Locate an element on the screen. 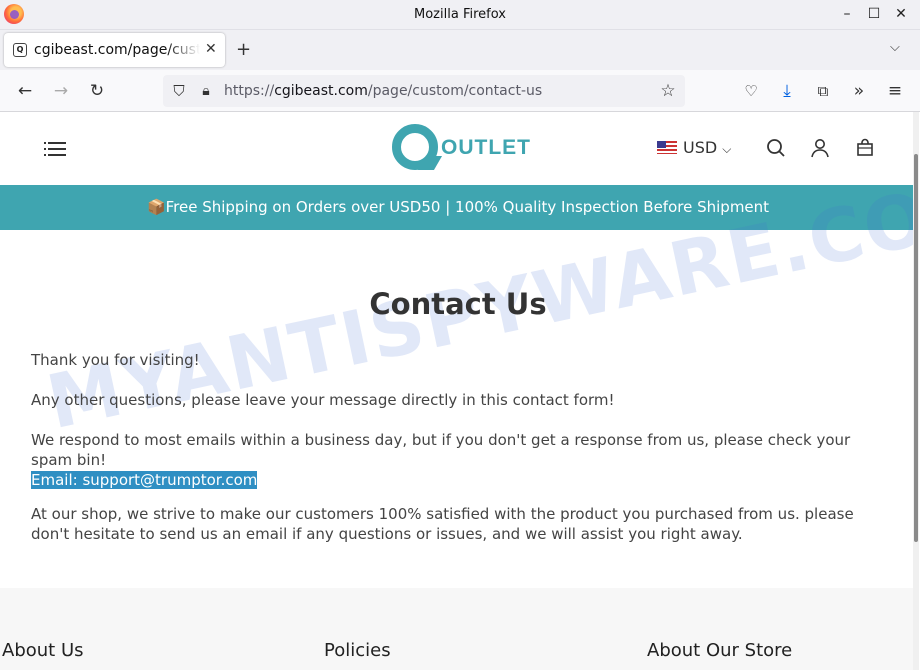 The image size is (920, 670). window-title: Mozilla Firefox is located at coordinates (460, 14).